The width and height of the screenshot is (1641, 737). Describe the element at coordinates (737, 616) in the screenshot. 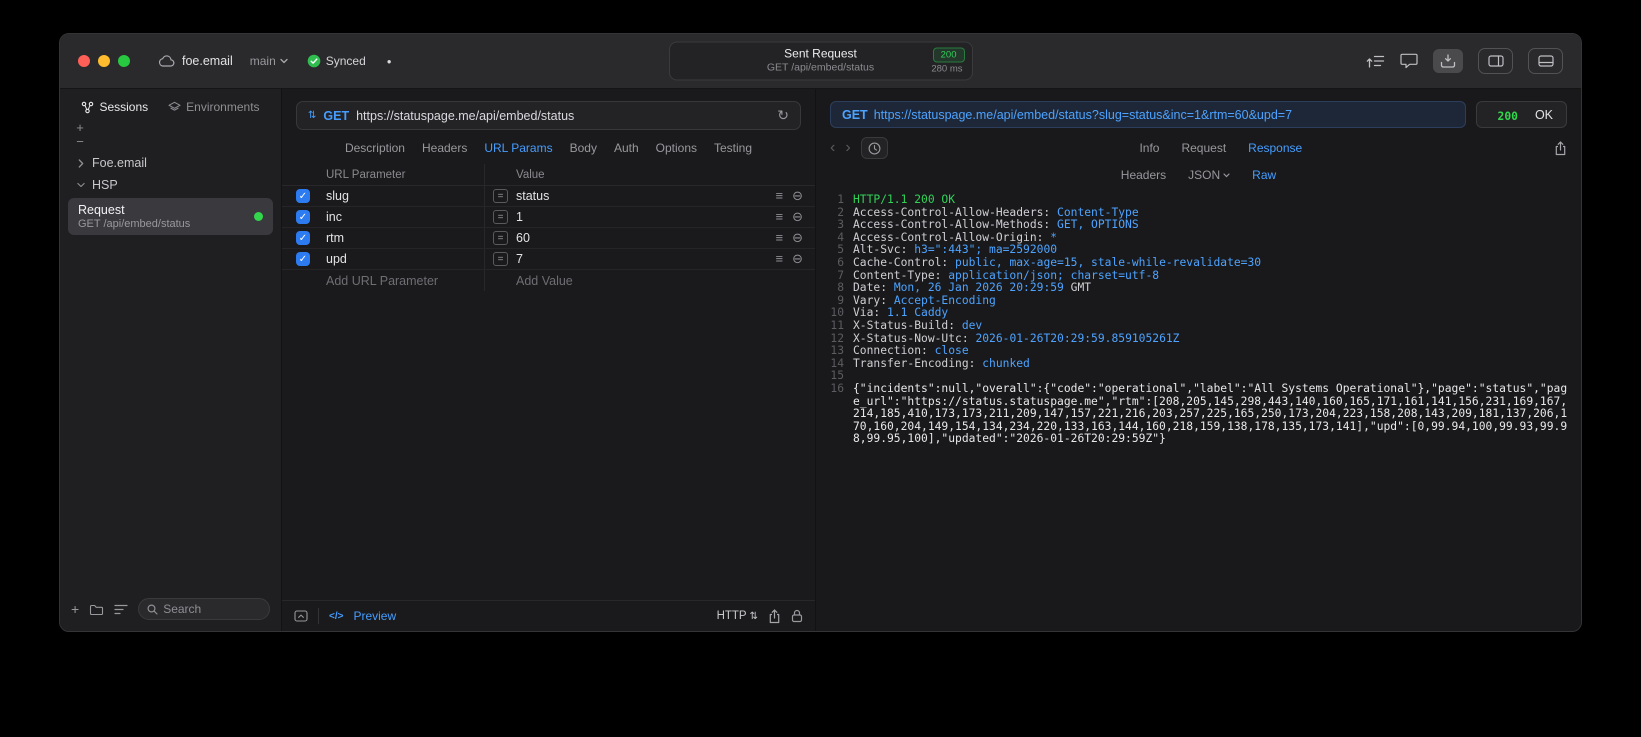

I see `protocol-selector: HTTP ⇅` at that location.